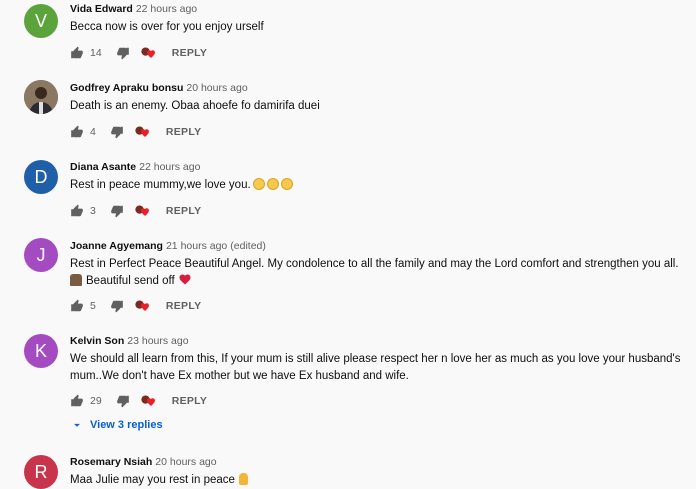  I want to click on author-name: Kelvin Son, so click(97, 341).